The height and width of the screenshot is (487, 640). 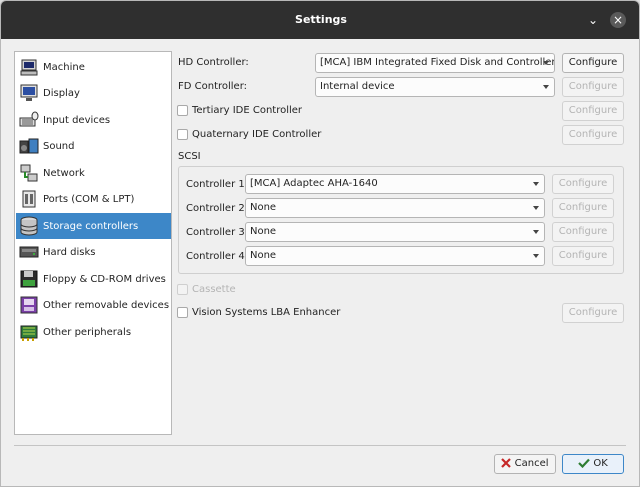 I want to click on peripherals-icon, so click(x=29, y=333).